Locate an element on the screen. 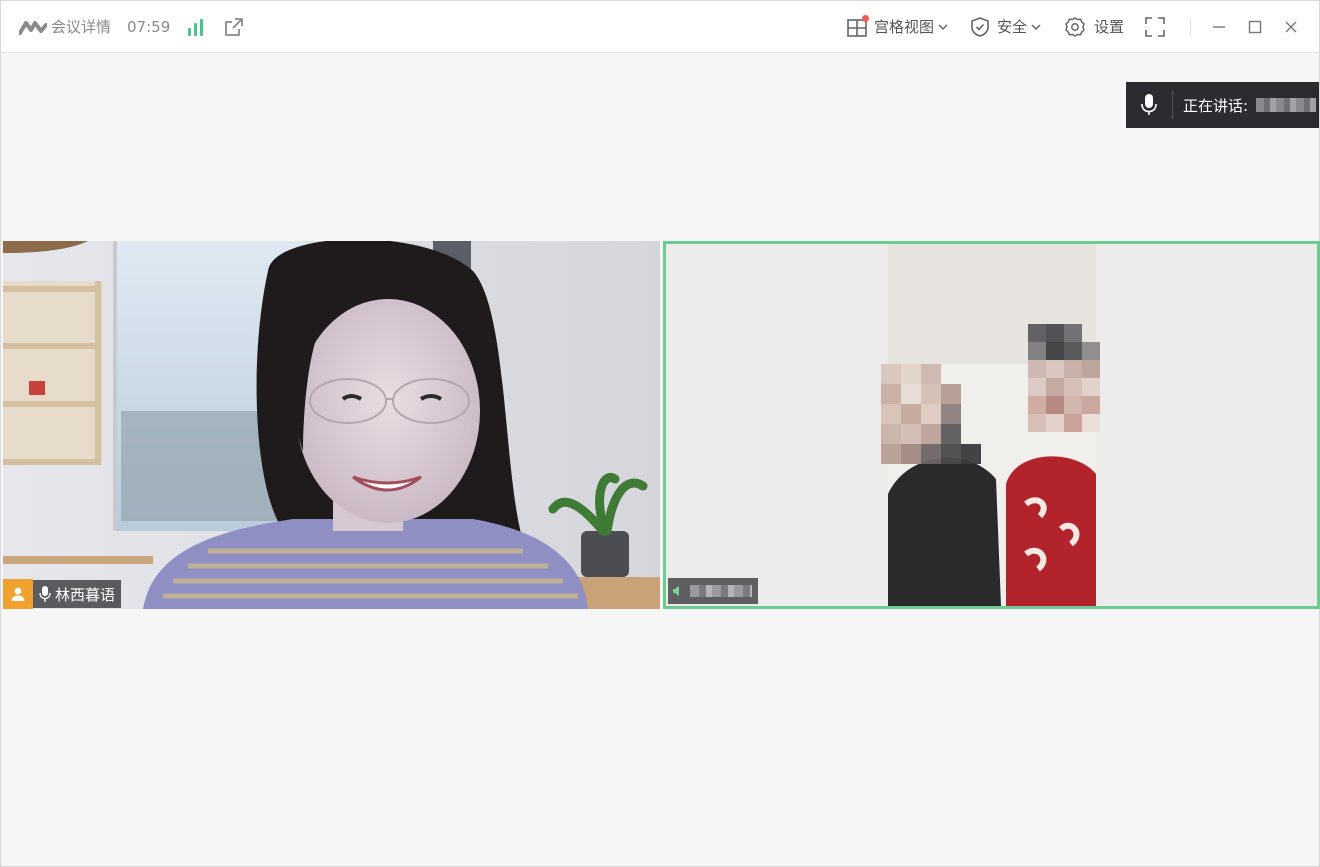 The image size is (1320, 867). notification-dot is located at coordinates (865, 18).